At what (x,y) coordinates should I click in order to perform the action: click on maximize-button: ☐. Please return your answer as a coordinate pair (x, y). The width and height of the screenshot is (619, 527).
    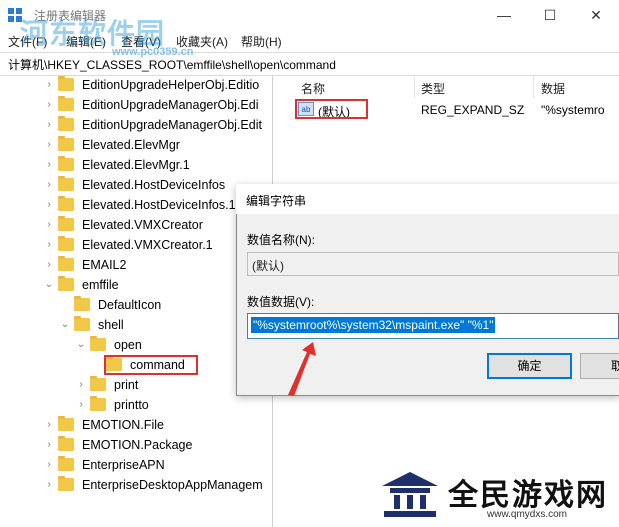
    Looking at the image, I should click on (550, 15).